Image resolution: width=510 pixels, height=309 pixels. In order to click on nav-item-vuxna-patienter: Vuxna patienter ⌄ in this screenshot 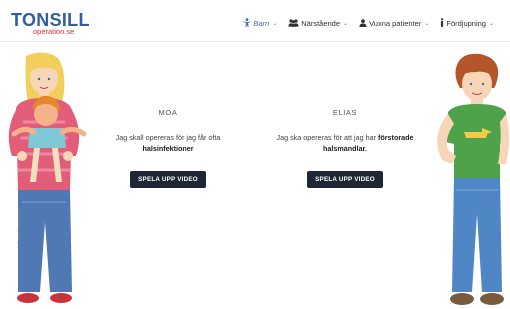, I will do `click(394, 23)`.